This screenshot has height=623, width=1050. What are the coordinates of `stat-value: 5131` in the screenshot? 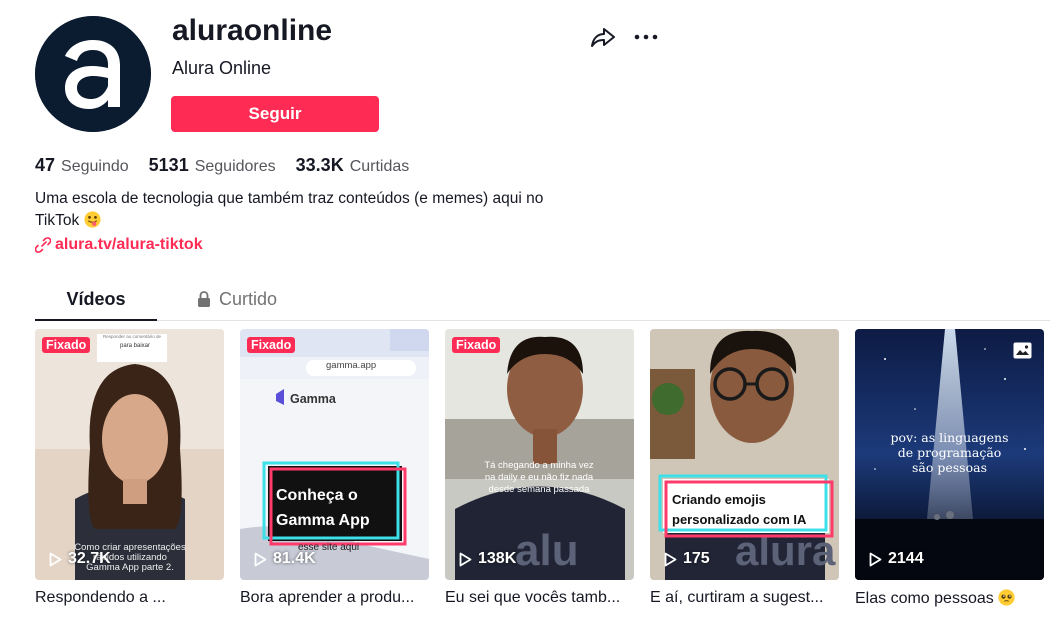 It's located at (168, 165).